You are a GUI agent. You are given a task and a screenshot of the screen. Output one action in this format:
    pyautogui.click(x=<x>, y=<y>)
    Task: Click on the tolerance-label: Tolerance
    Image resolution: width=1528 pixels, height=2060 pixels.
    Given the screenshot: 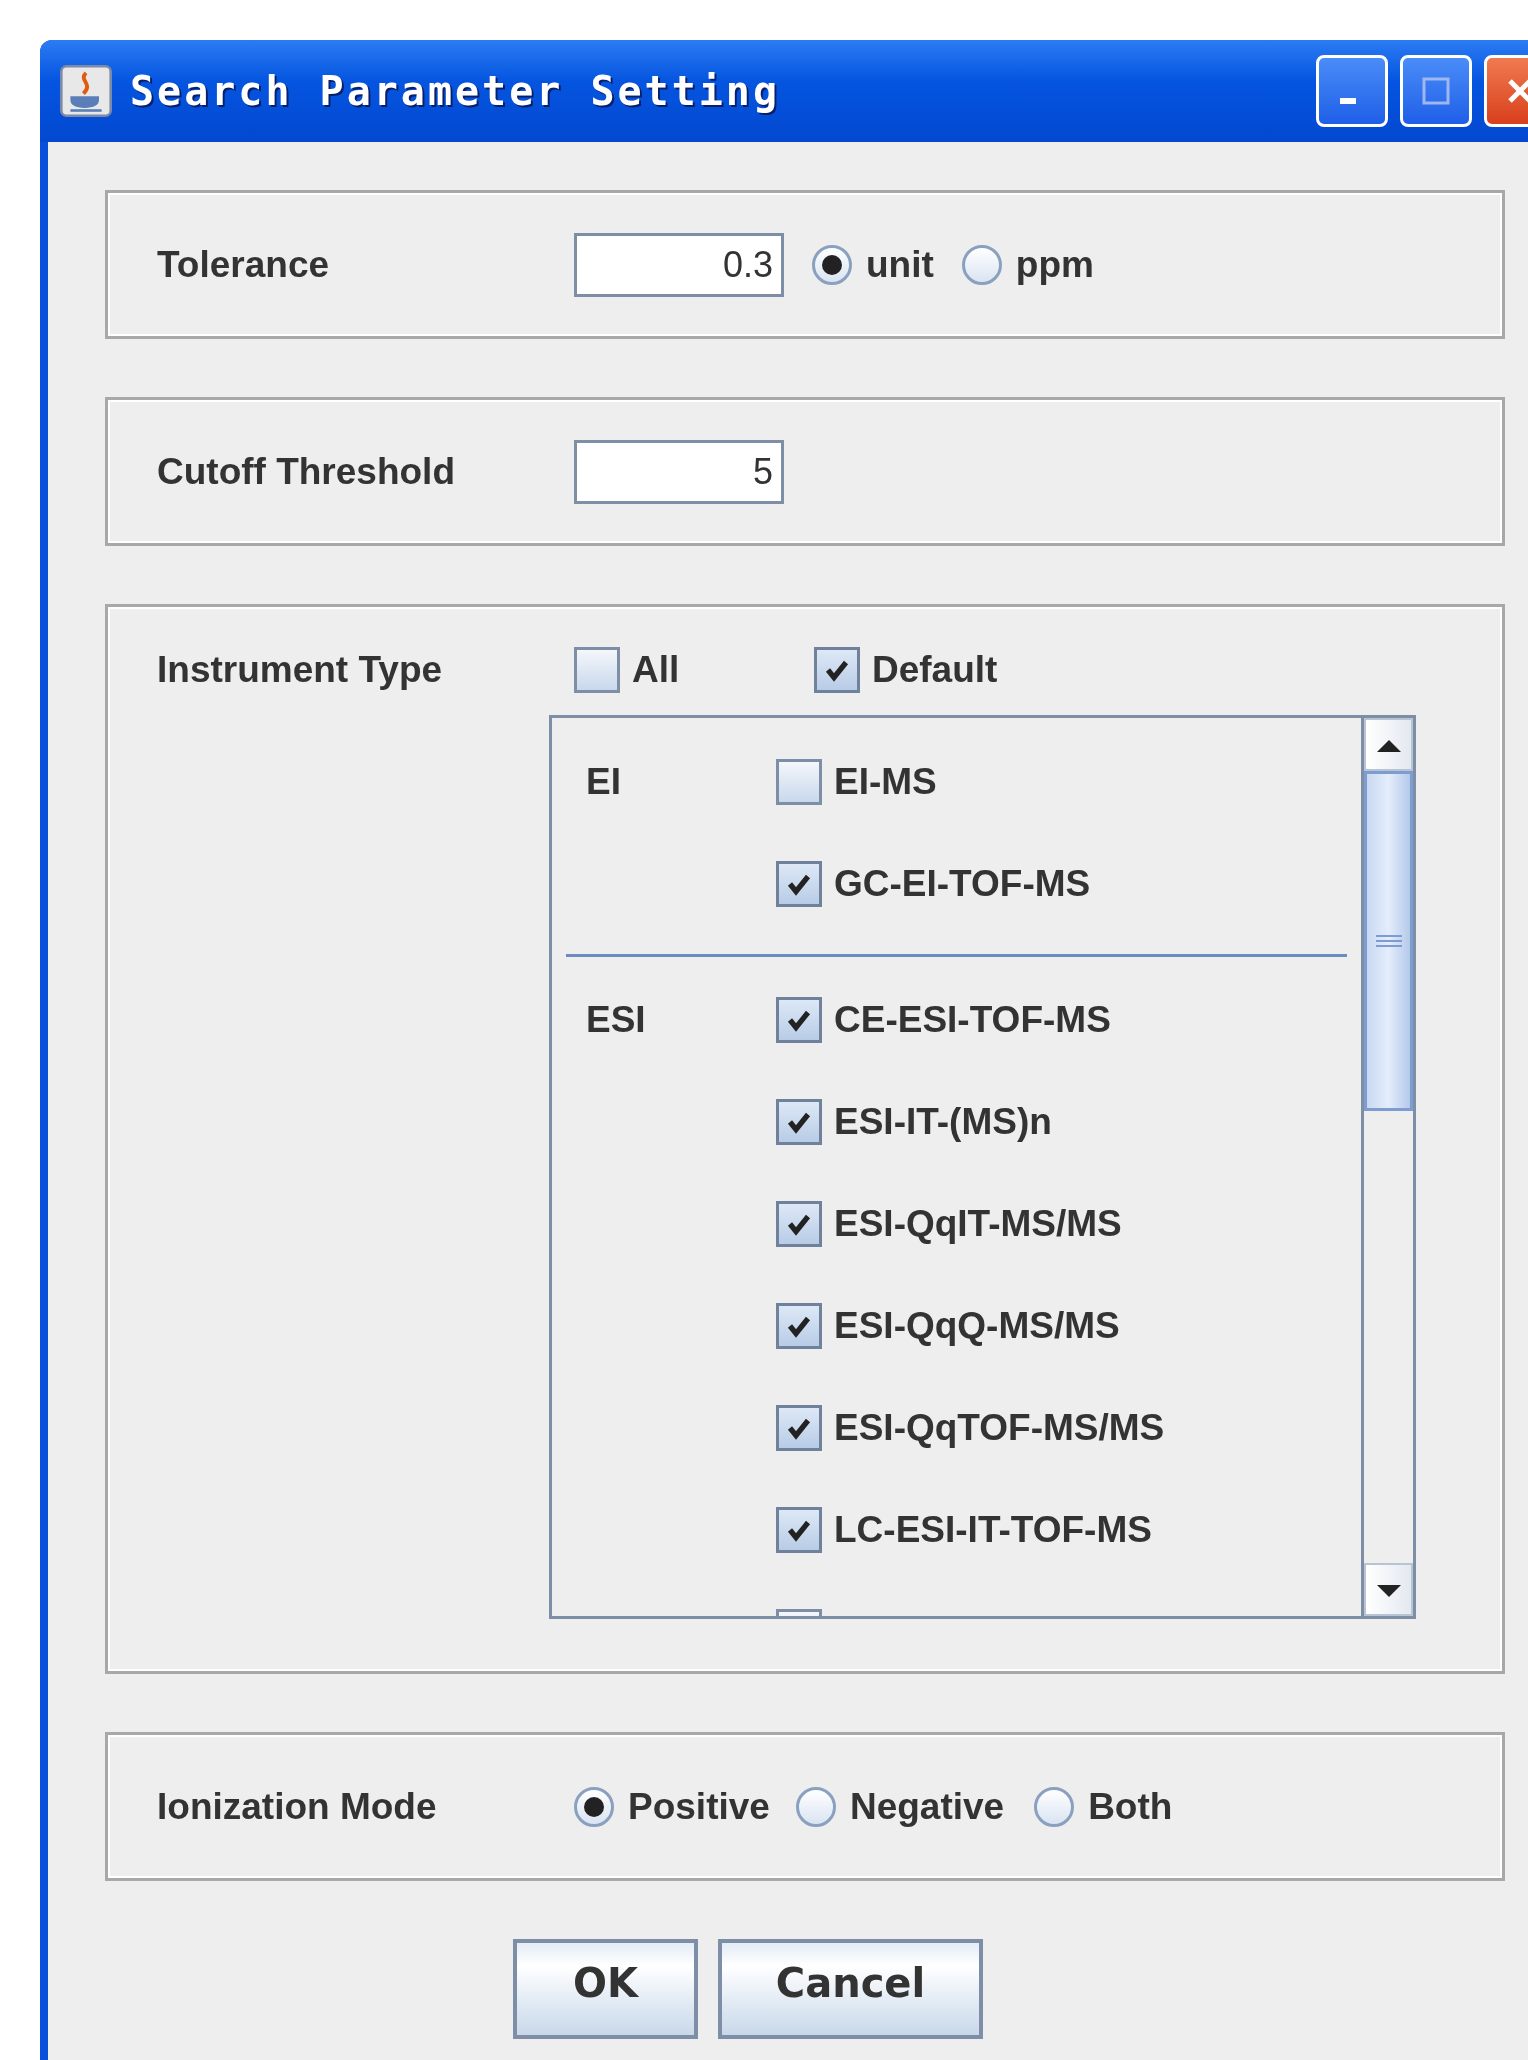 What is the action you would take?
    pyautogui.click(x=244, y=264)
    